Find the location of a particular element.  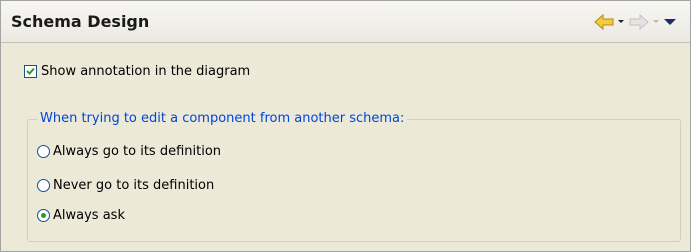

radio-label: Always go to its definition is located at coordinates (137, 151).